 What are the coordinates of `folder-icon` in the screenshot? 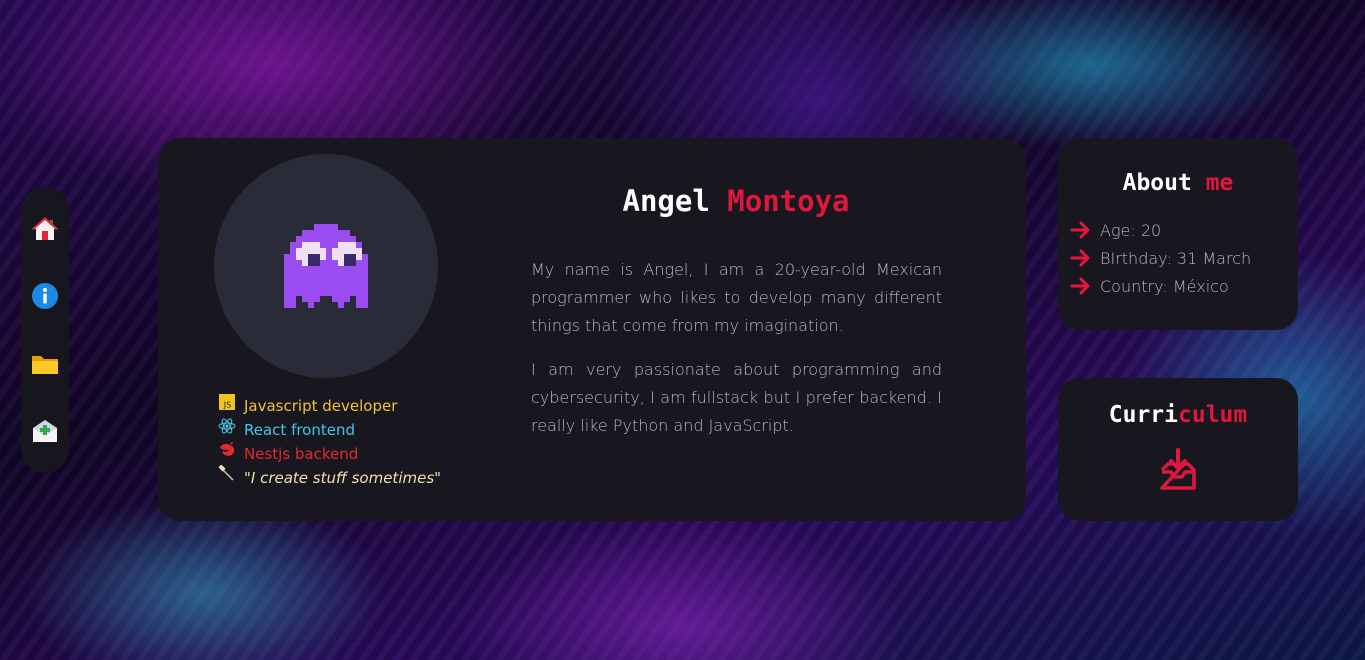 It's located at (45, 364).